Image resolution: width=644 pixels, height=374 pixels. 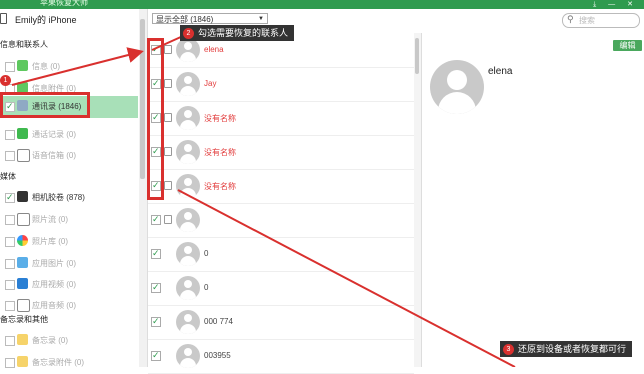 I want to click on callout-text: 还原到设备或者恢复都可行, so click(x=572, y=349).